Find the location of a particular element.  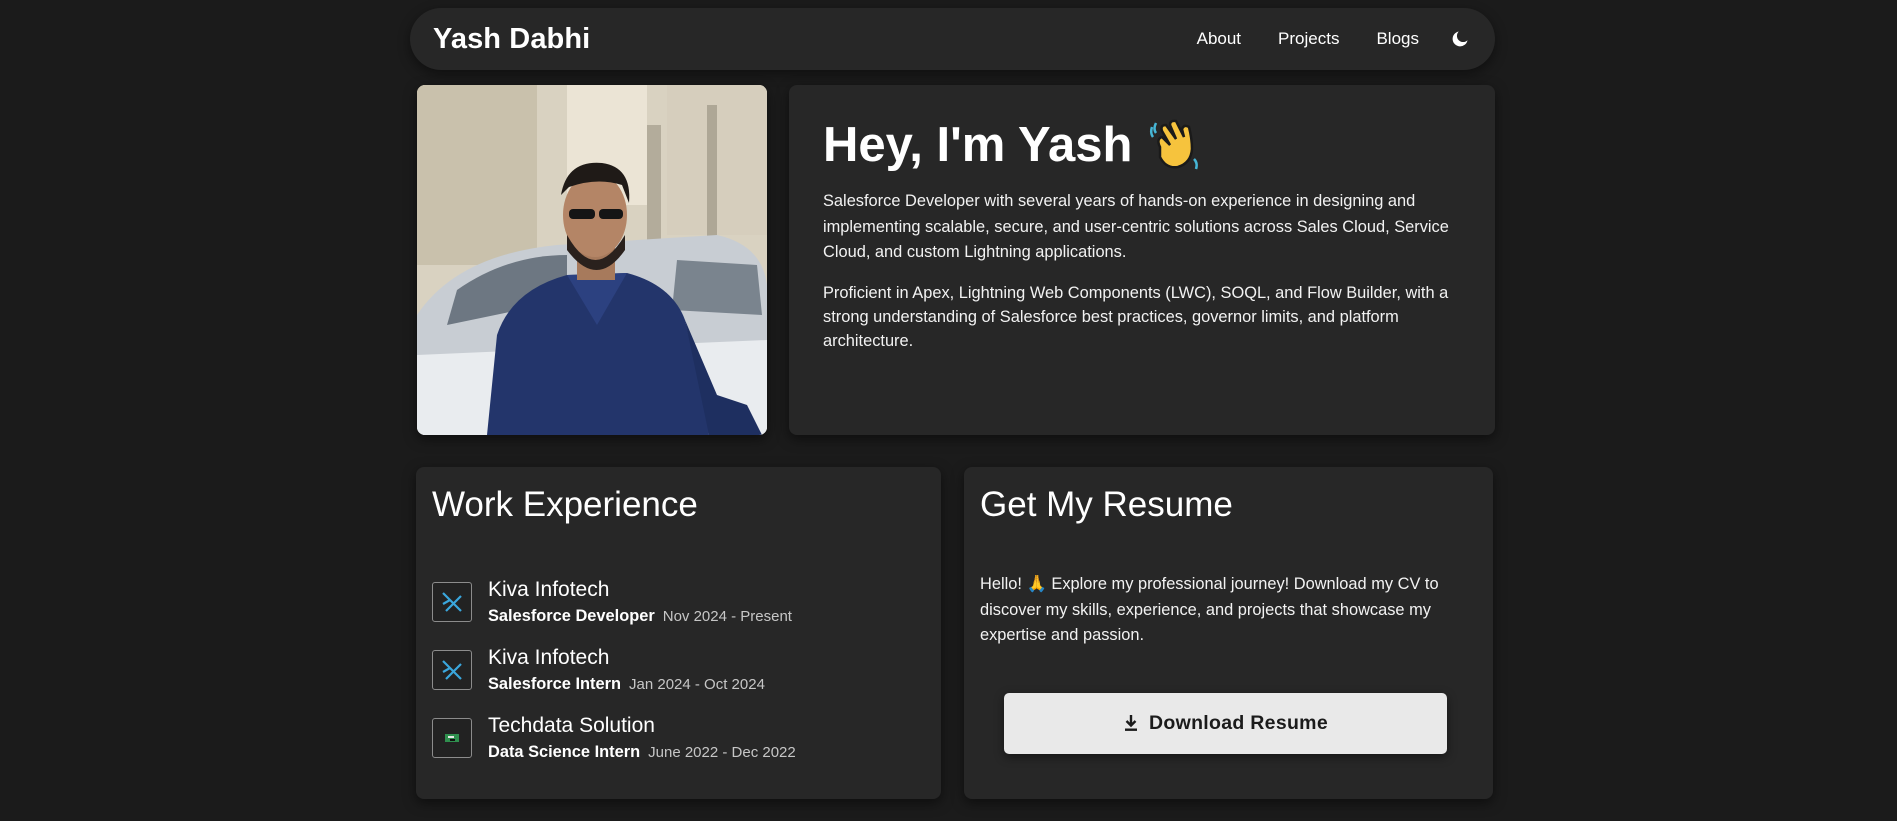

job-role: Data Science Intern is located at coordinates (564, 752).